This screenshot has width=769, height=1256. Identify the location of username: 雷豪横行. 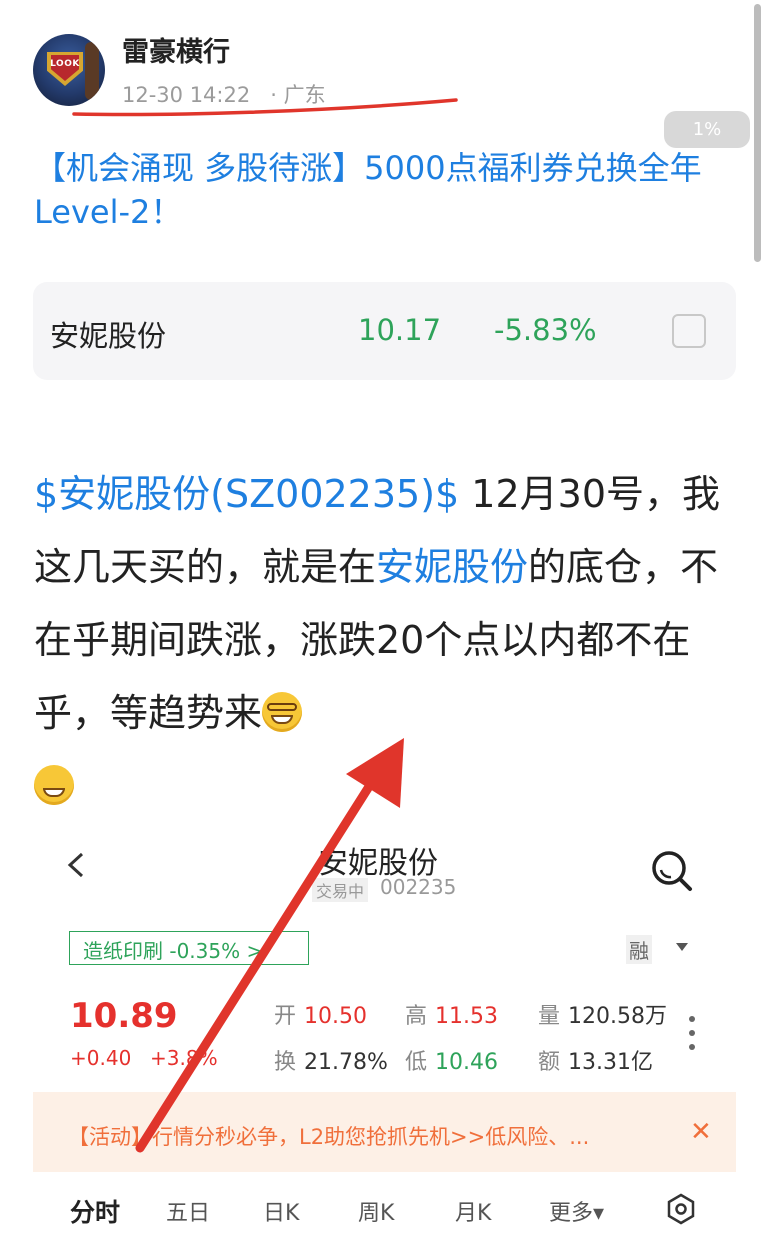
(176, 49).